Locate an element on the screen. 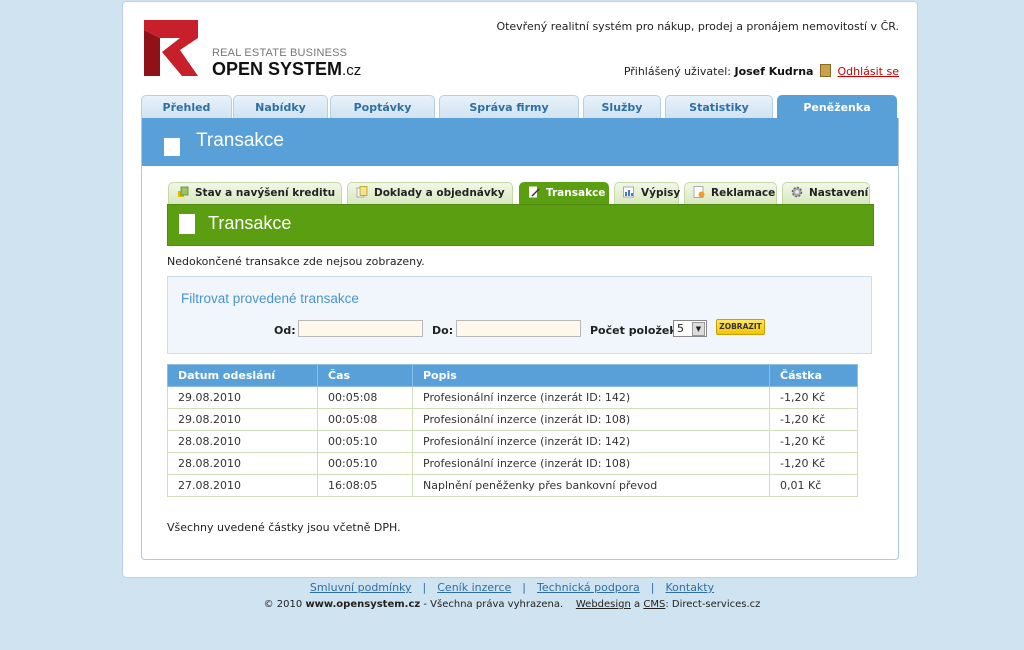  subtab-label: Doklady a objednávky is located at coordinates (439, 193).